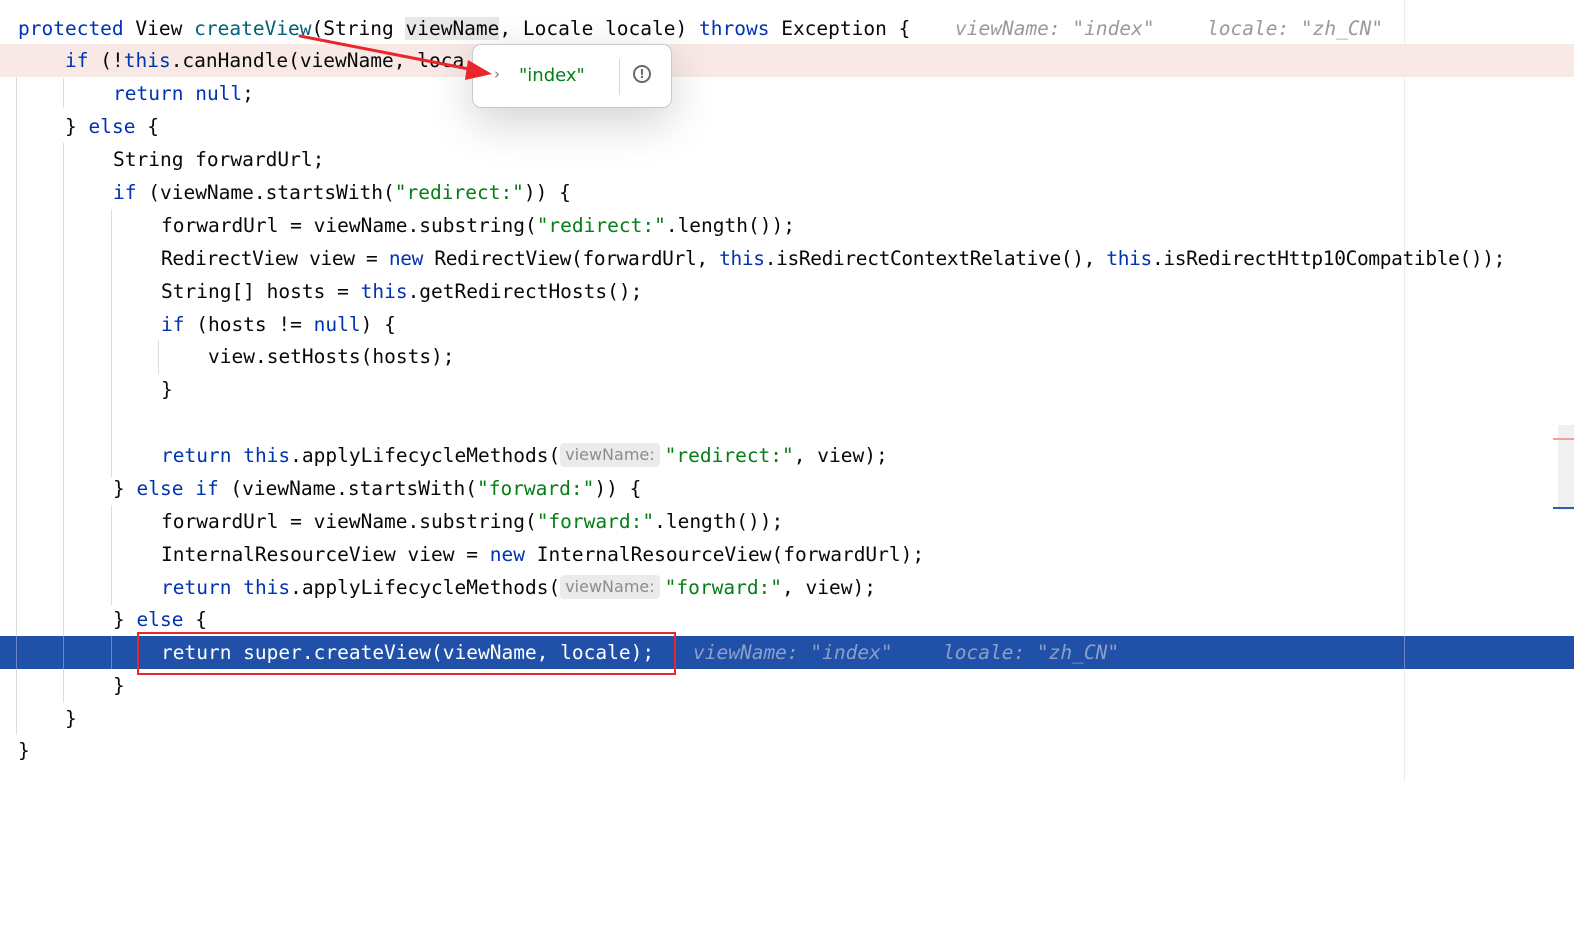  Describe the element at coordinates (395, 57) in the screenshot. I see `annotation-arrow` at that location.